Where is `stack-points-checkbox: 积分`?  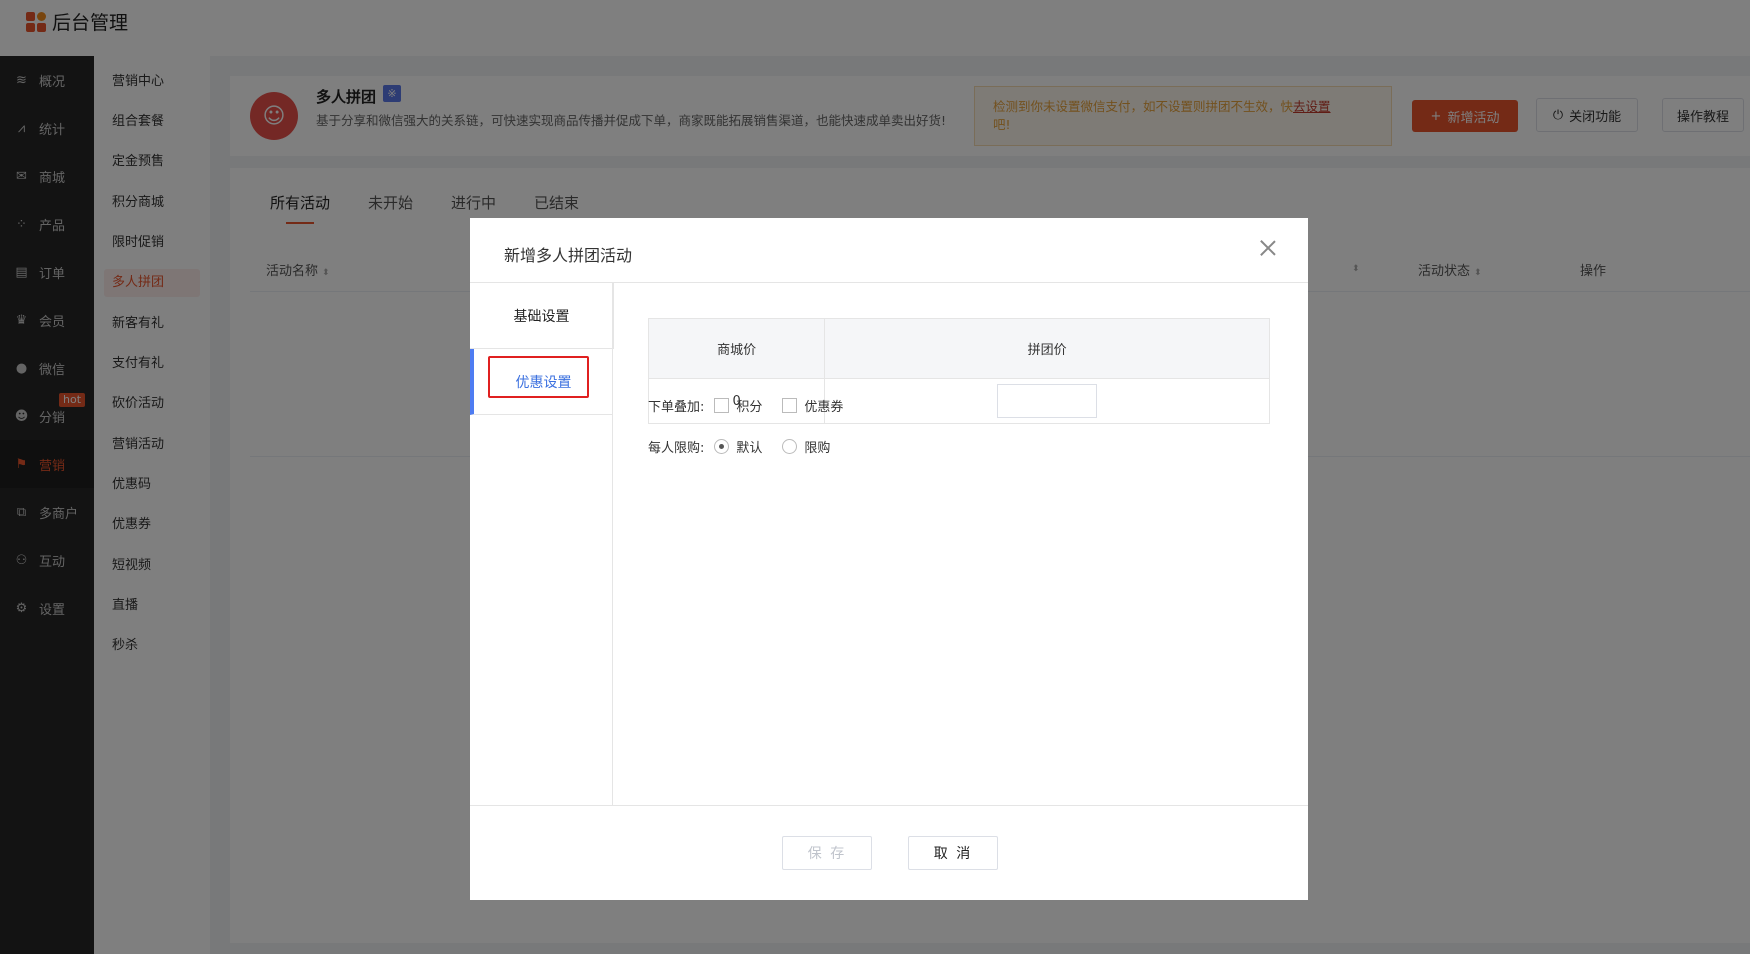 stack-points-checkbox: 积分 is located at coordinates (738, 405).